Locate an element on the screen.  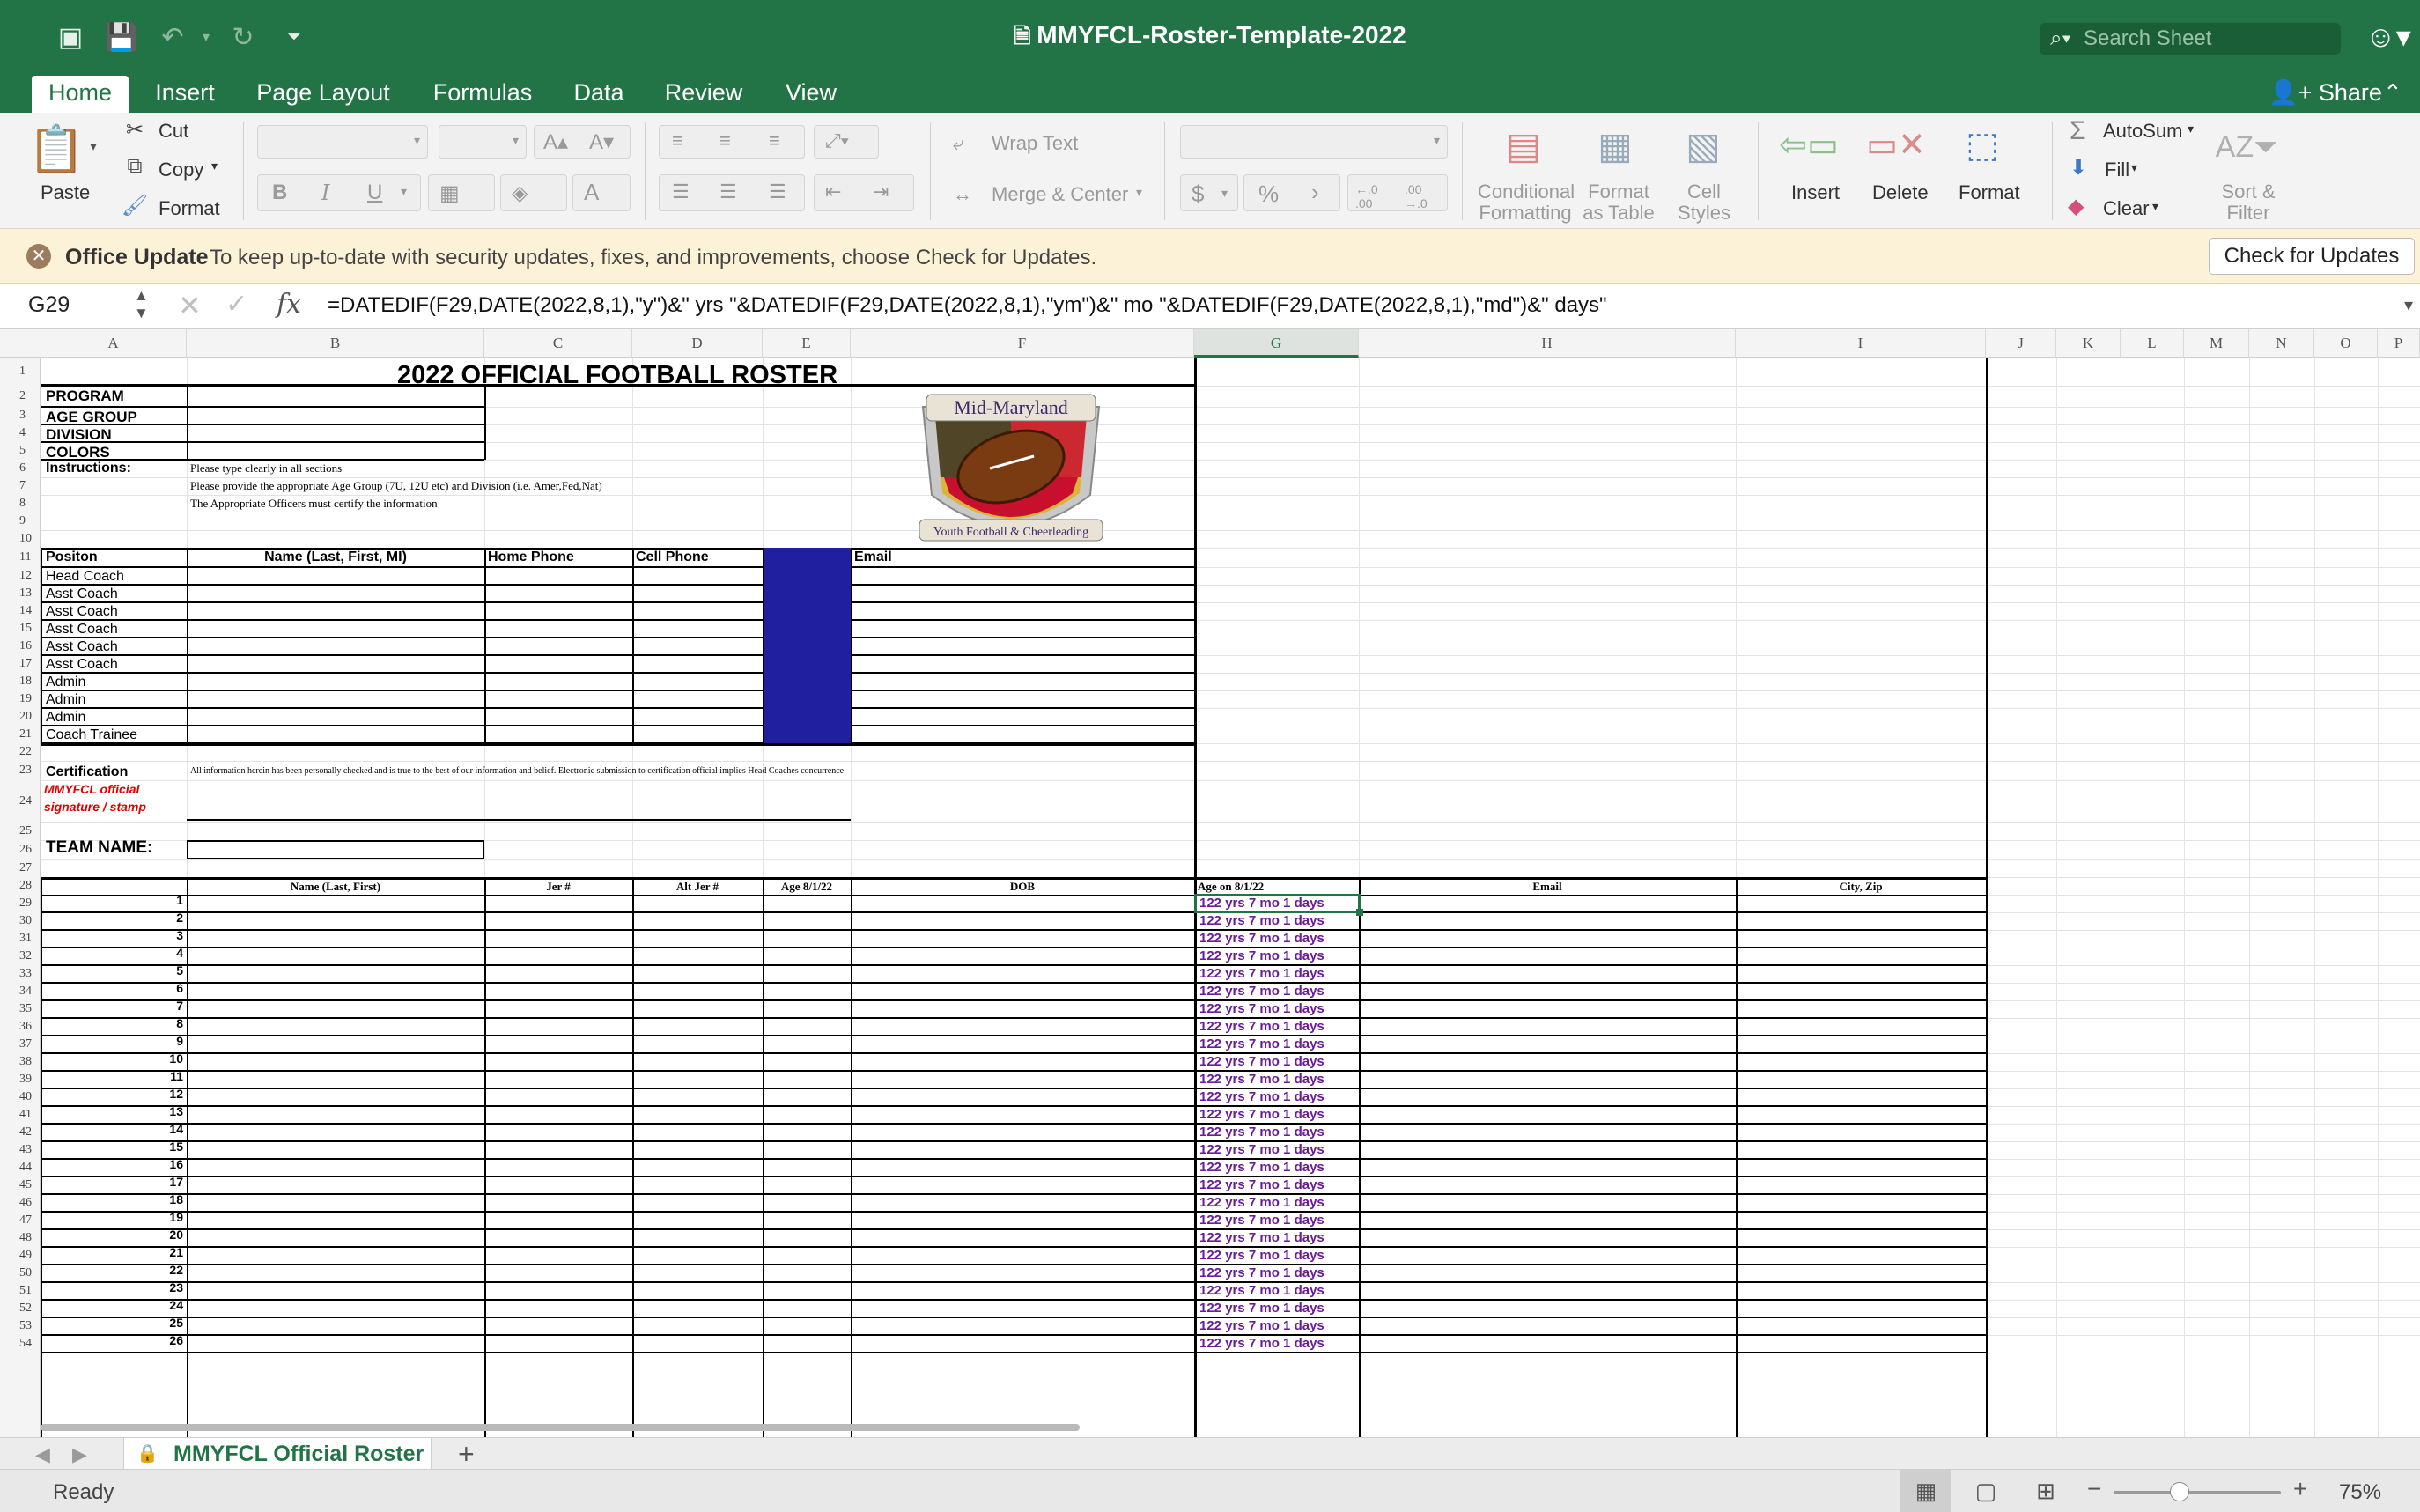
align-right-icon: ☰ is located at coordinates (777, 192).